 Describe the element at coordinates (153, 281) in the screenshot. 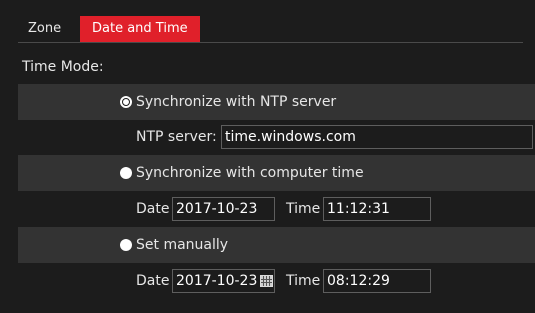

I see `manual-date-label: Date` at that location.